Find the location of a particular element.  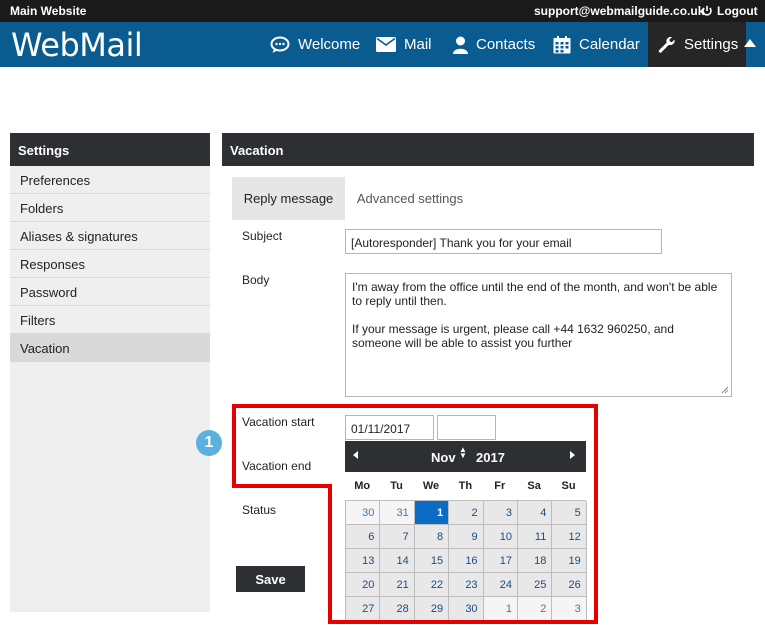

sidebar-item-password: Password is located at coordinates (110, 292).